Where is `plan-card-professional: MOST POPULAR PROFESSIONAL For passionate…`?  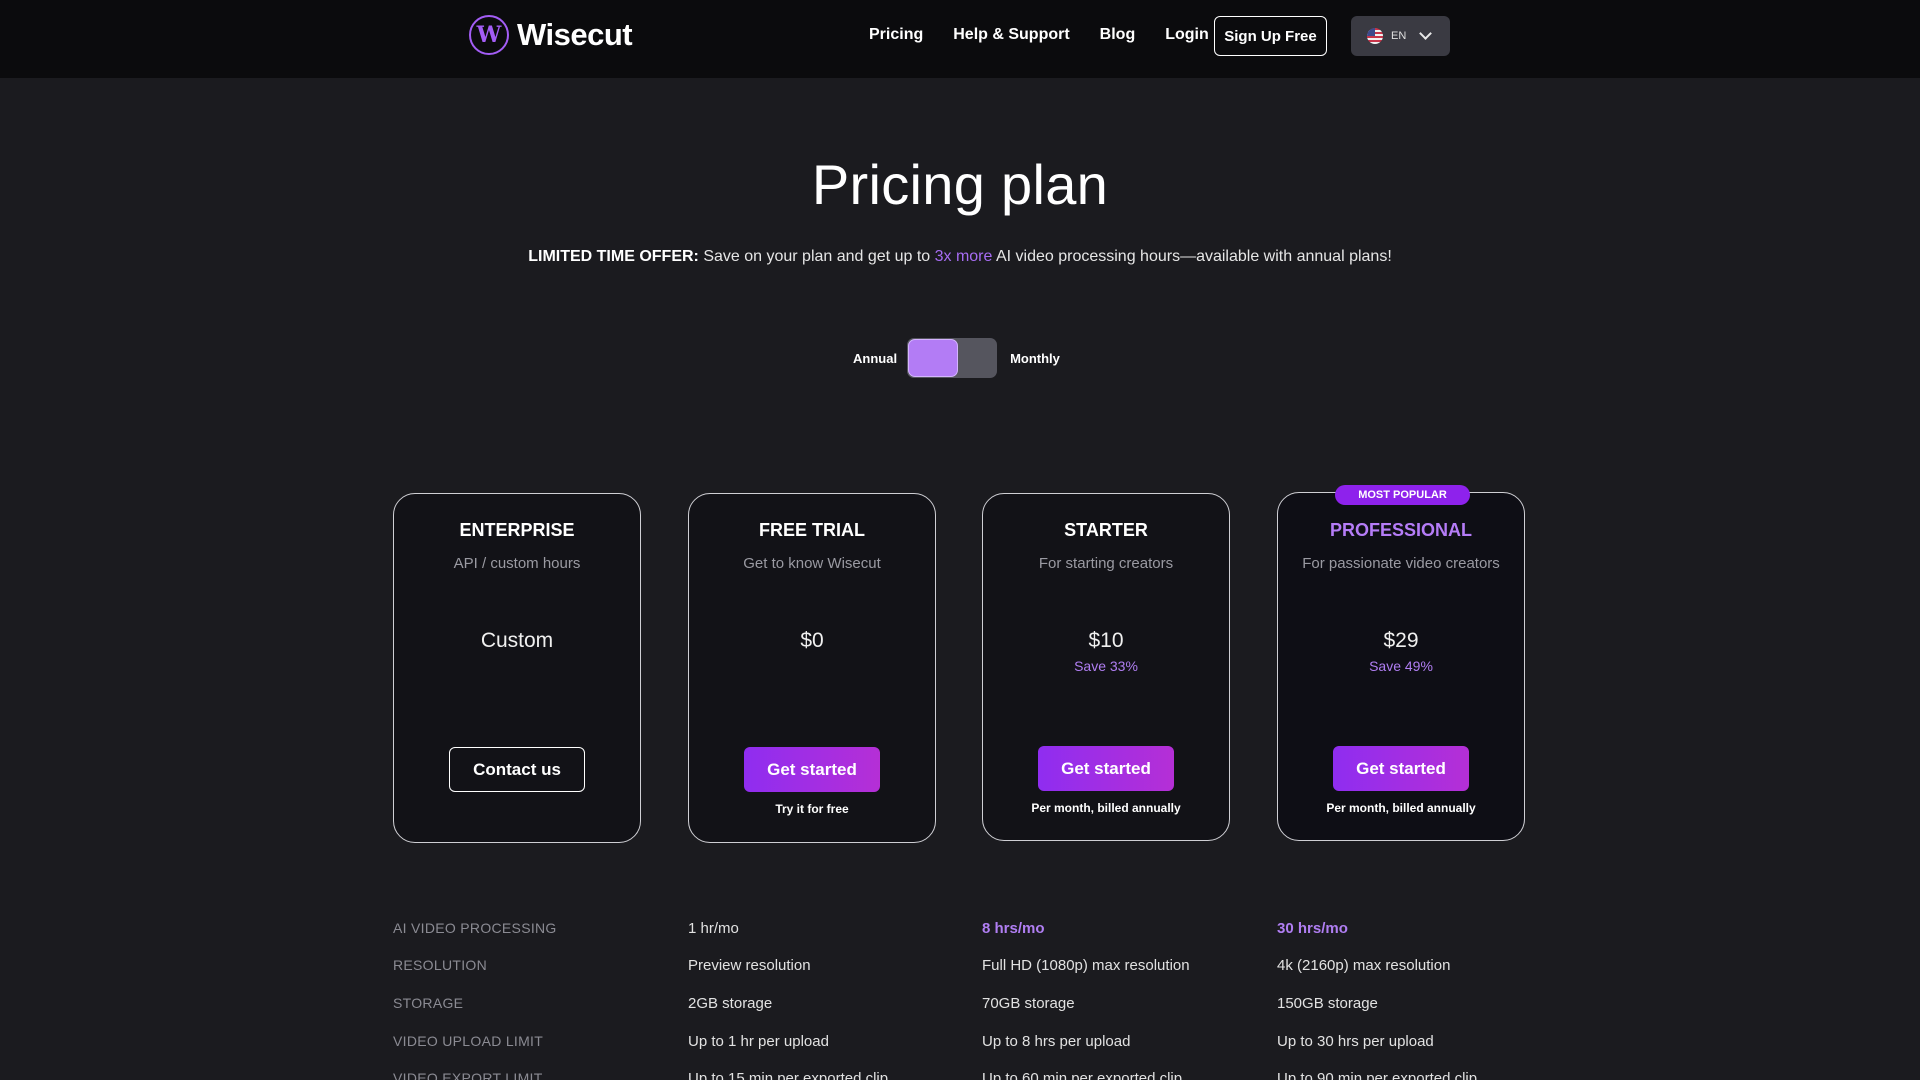 plan-card-professional: MOST POPULAR PROFESSIONAL For passionate… is located at coordinates (1401, 663).